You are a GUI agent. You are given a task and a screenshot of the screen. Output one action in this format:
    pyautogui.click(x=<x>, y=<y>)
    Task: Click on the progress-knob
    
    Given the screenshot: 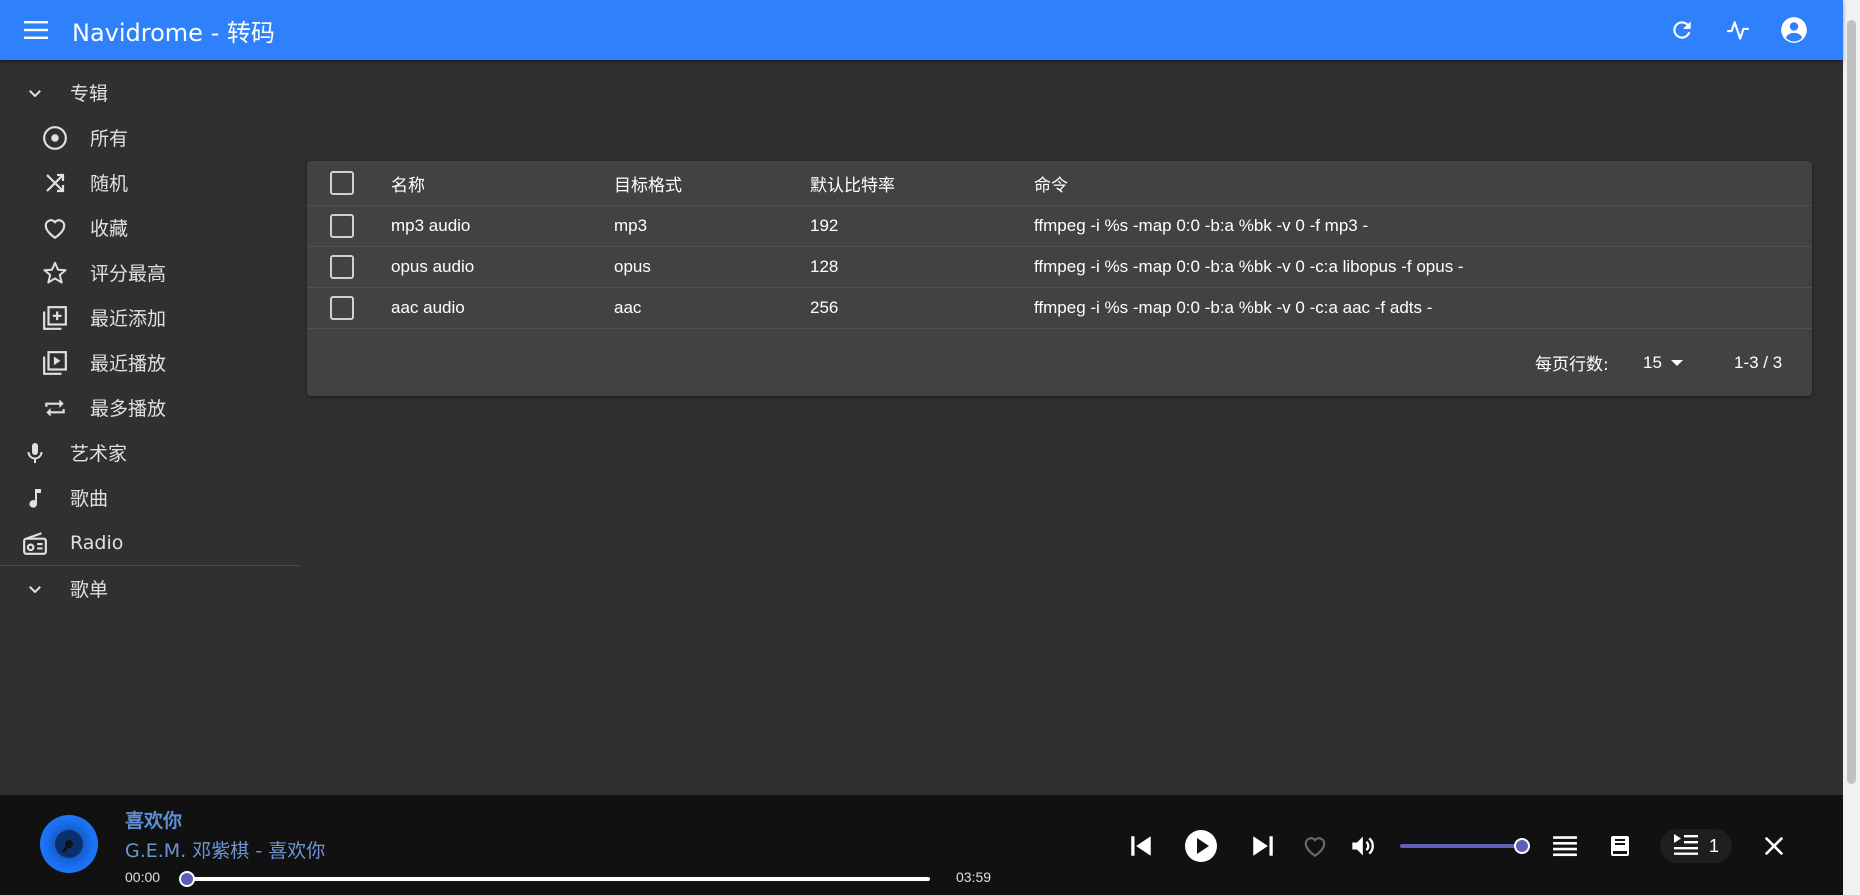 What is the action you would take?
    pyautogui.click(x=187, y=879)
    